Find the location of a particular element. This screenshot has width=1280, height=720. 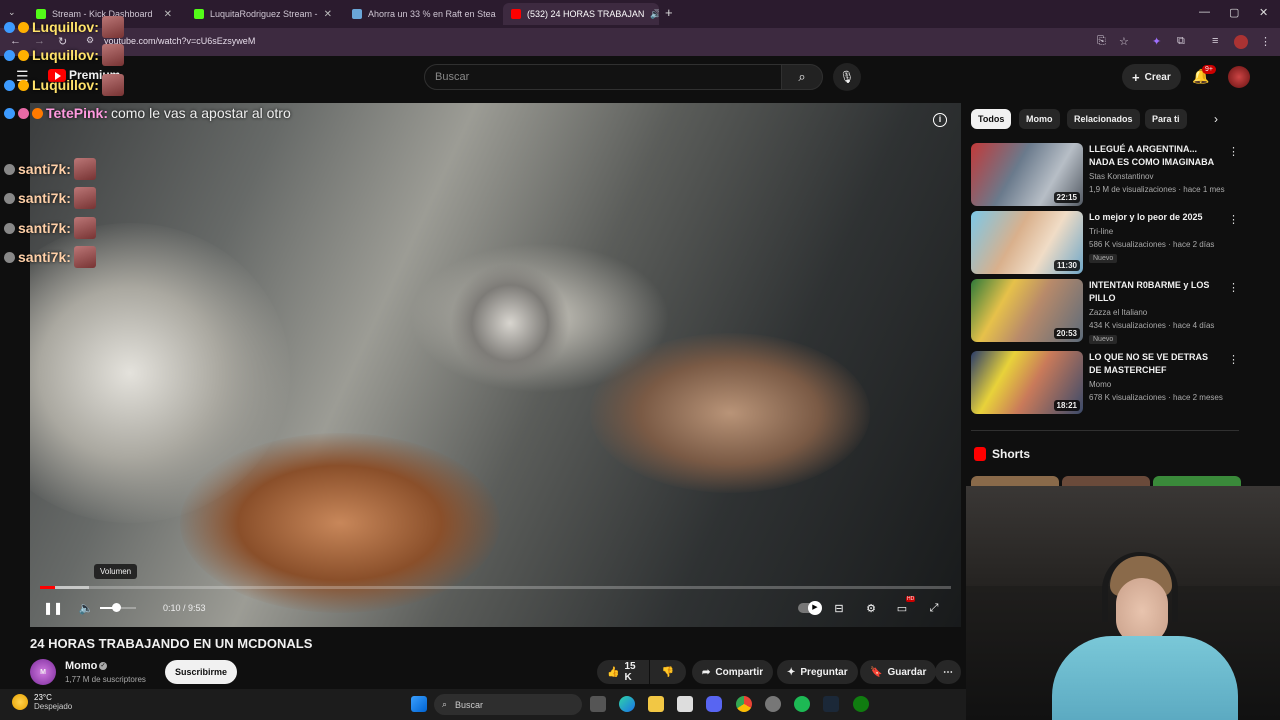

kick-icon is located at coordinates (199, 14).